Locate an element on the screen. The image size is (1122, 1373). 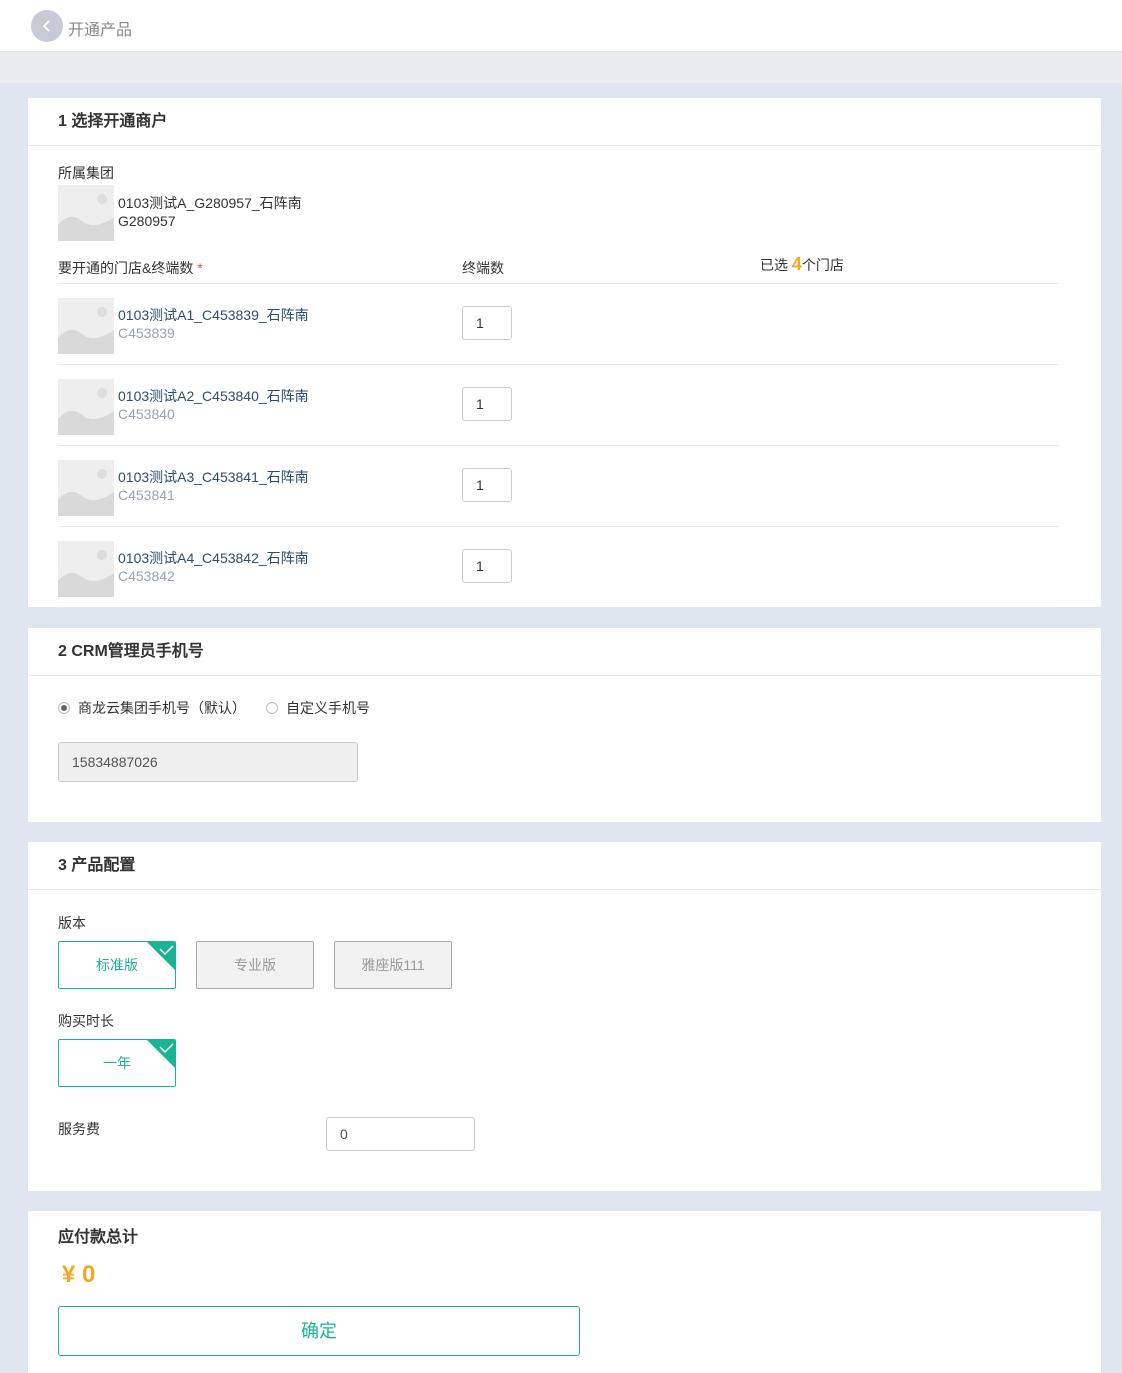
section-title: 1 选择开通商户 is located at coordinates (564, 122).